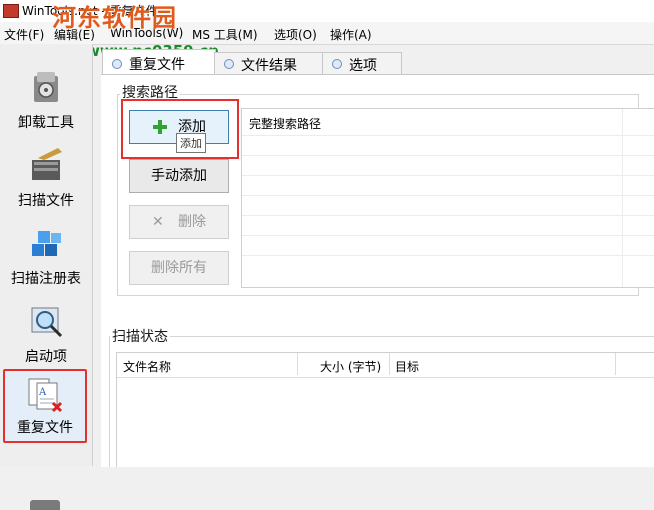 Image resolution: width=654 pixels, height=510 pixels. I want to click on sidebar-item-label: 卸载工具, so click(46, 123).